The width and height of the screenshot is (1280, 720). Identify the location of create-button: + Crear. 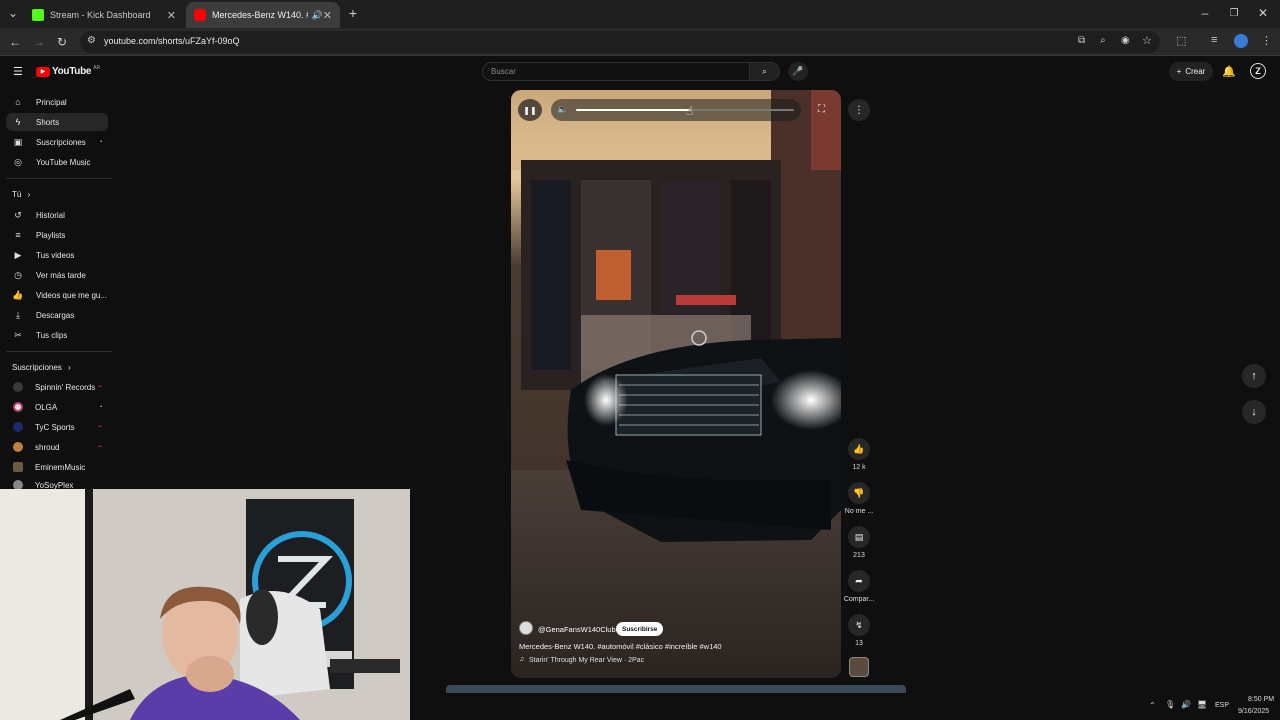
(1191, 71).